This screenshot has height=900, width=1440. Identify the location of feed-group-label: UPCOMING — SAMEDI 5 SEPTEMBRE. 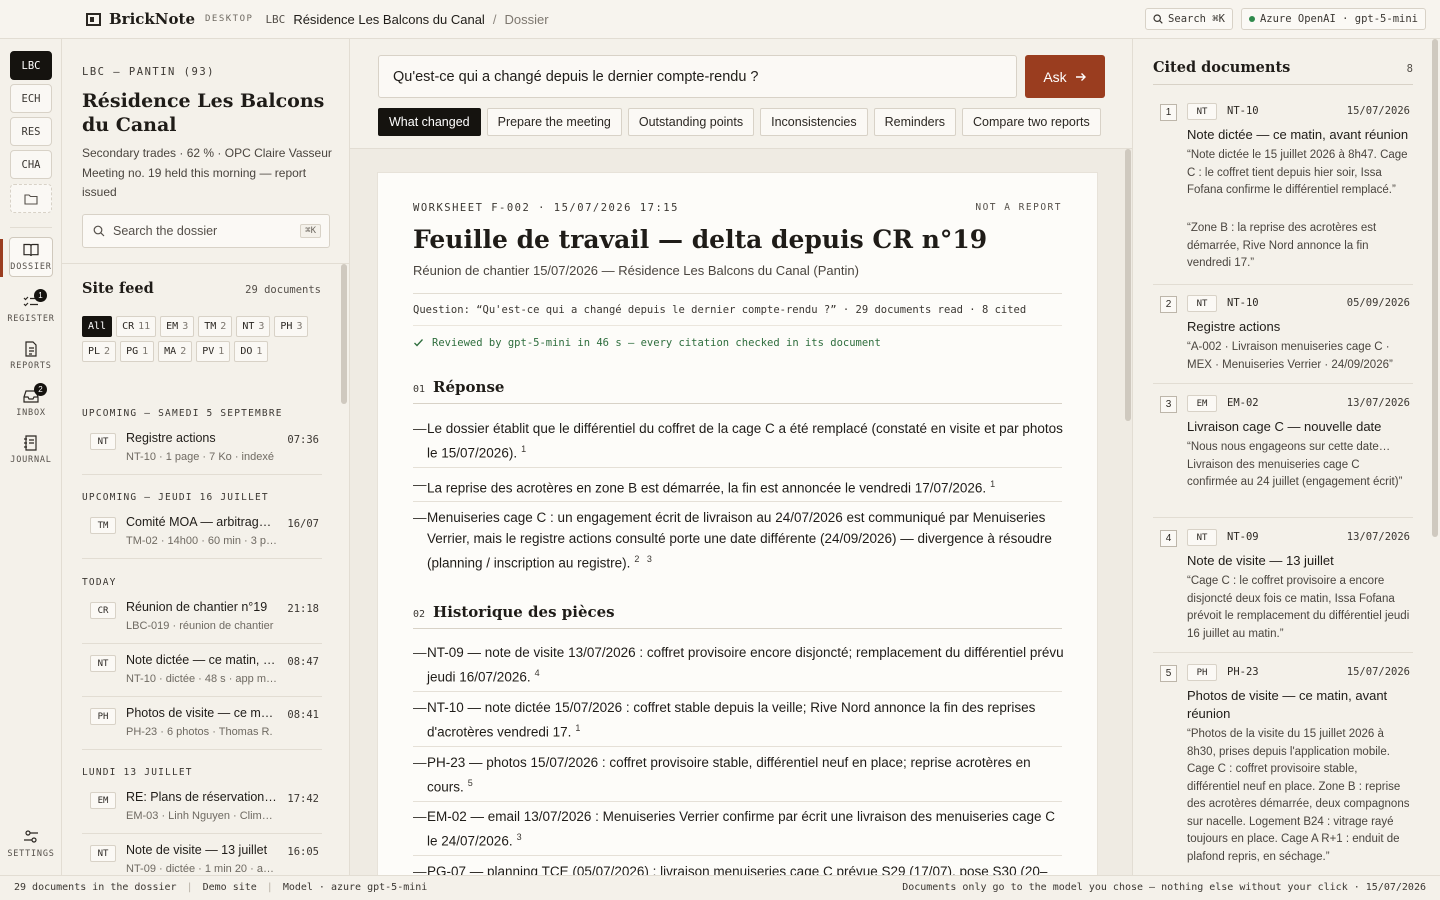
(182, 413).